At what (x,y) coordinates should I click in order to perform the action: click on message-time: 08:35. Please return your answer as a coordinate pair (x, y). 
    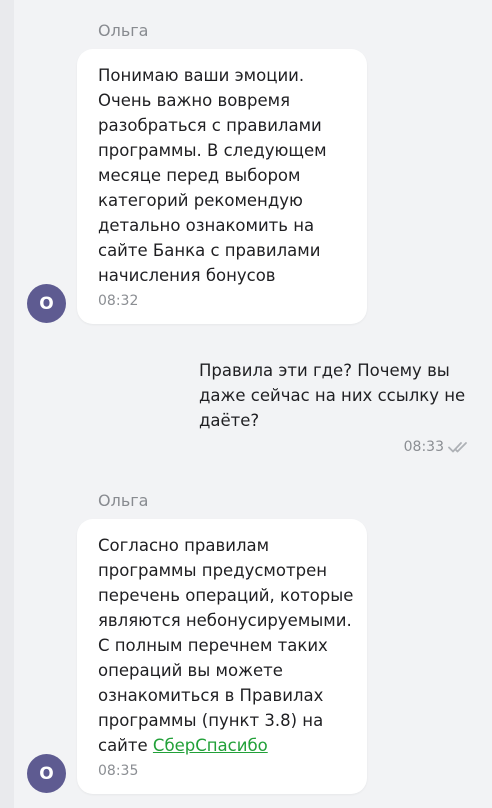
    Looking at the image, I should click on (118, 771).